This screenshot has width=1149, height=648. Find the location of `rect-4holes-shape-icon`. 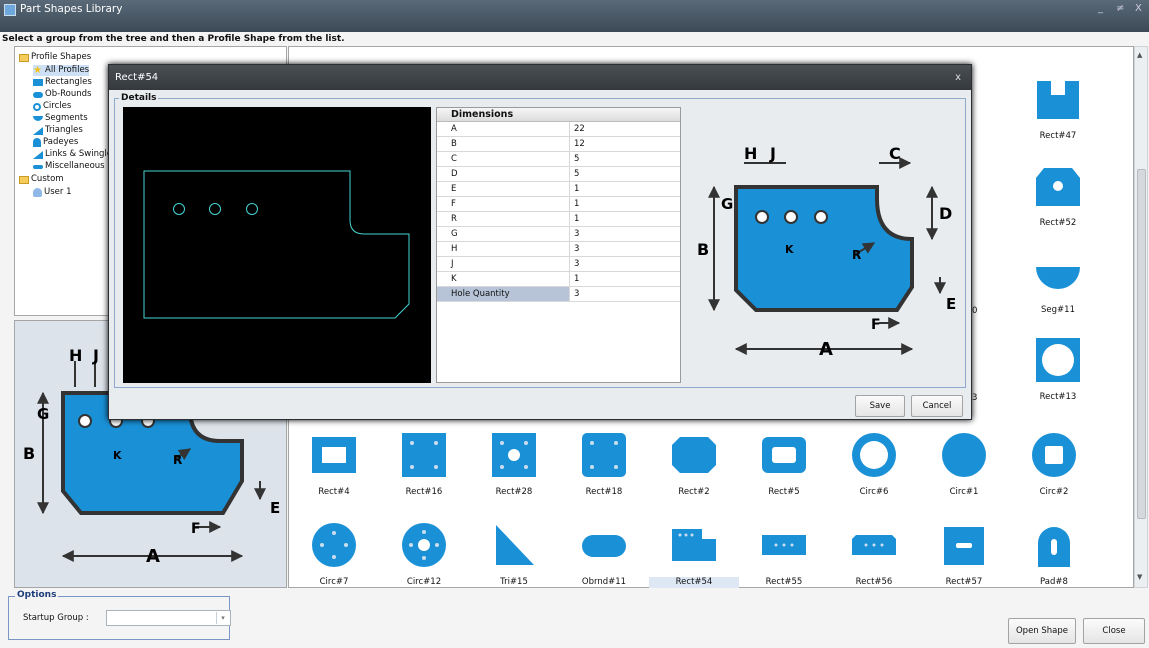

rect-4holes-shape-icon is located at coordinates (424, 455).